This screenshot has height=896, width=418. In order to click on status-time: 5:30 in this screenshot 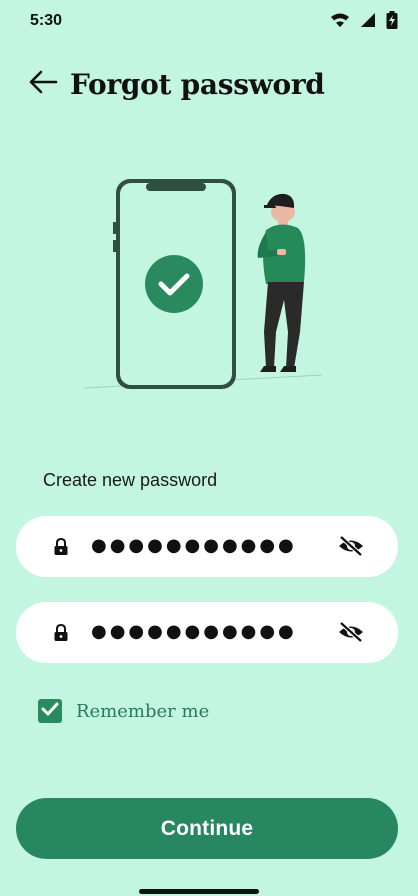, I will do `click(46, 20)`.